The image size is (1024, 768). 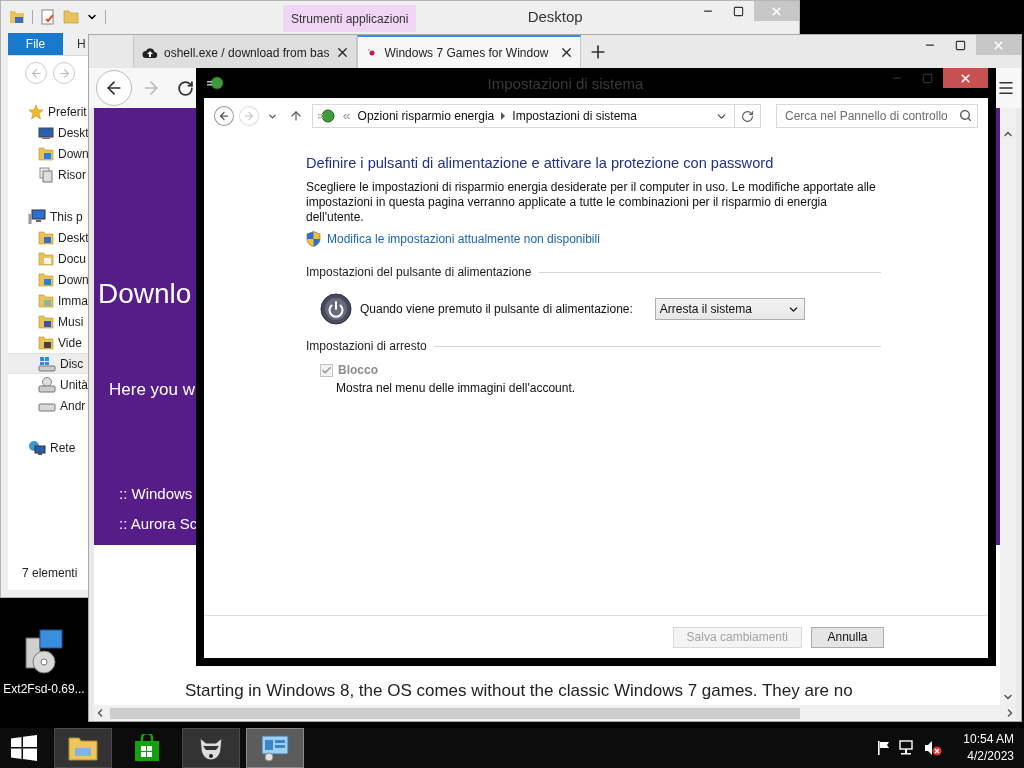 What do you see at coordinates (519, 691) in the screenshot?
I see `page-text: Starting in Windows 8, the OS comes without the classic Windows 7 games. They are no` at bounding box center [519, 691].